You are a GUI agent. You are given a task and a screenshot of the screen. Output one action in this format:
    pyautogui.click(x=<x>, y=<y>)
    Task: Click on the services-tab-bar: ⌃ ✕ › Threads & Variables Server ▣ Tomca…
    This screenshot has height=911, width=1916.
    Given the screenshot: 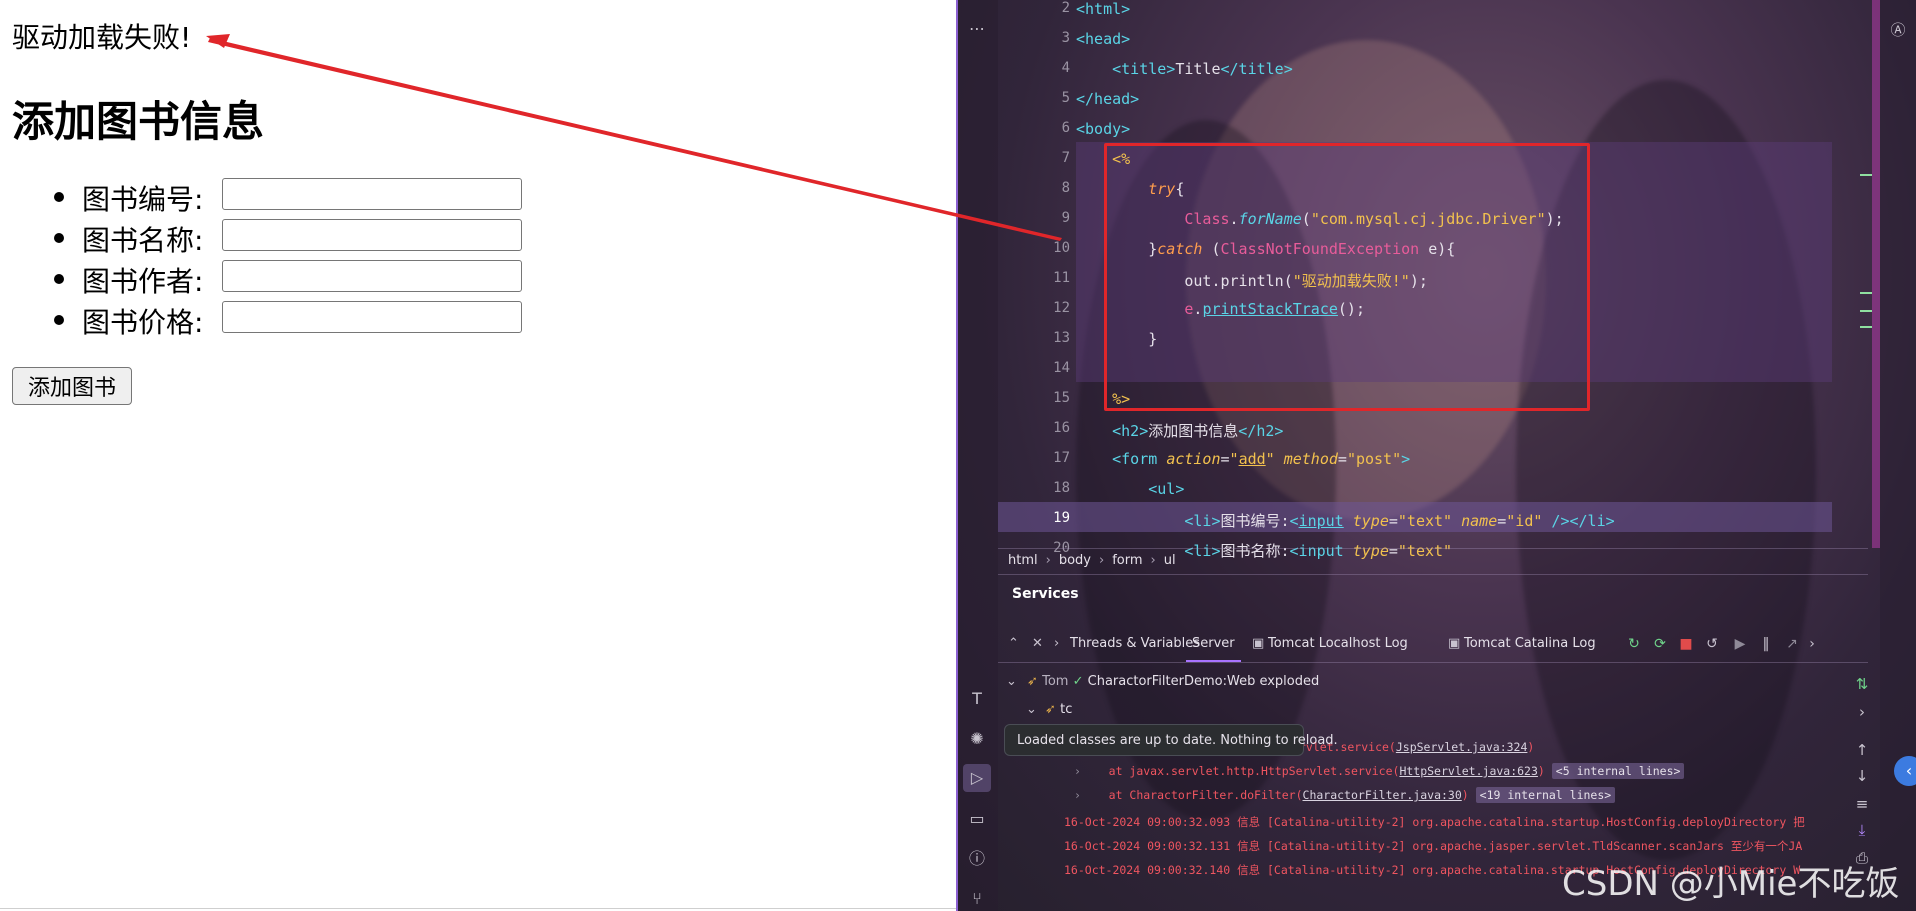 What is the action you would take?
    pyautogui.click(x=1433, y=644)
    